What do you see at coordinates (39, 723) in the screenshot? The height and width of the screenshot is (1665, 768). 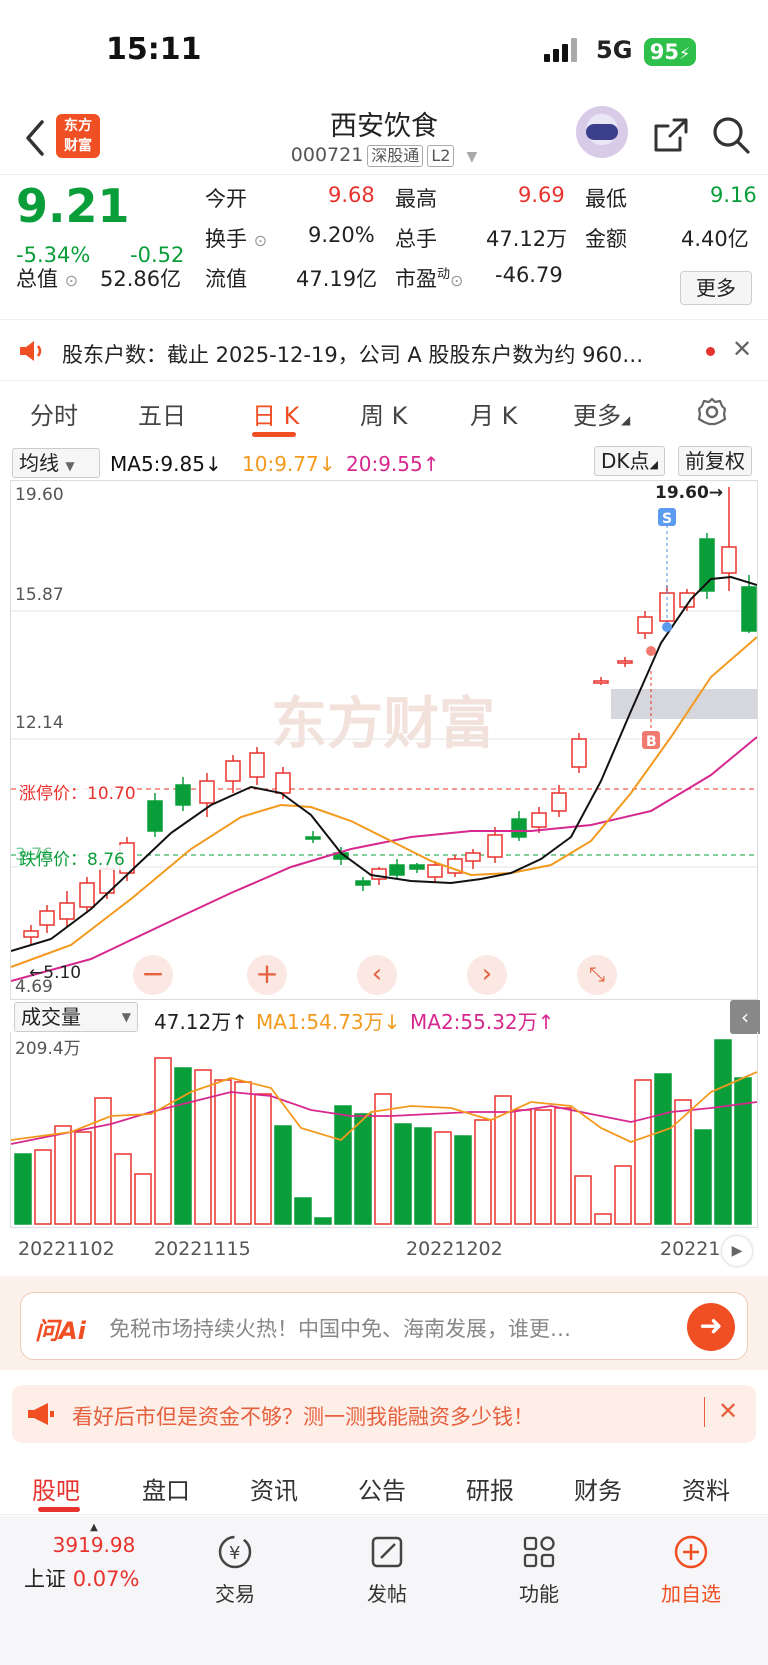 I see `price-axis-3: 12.14` at bounding box center [39, 723].